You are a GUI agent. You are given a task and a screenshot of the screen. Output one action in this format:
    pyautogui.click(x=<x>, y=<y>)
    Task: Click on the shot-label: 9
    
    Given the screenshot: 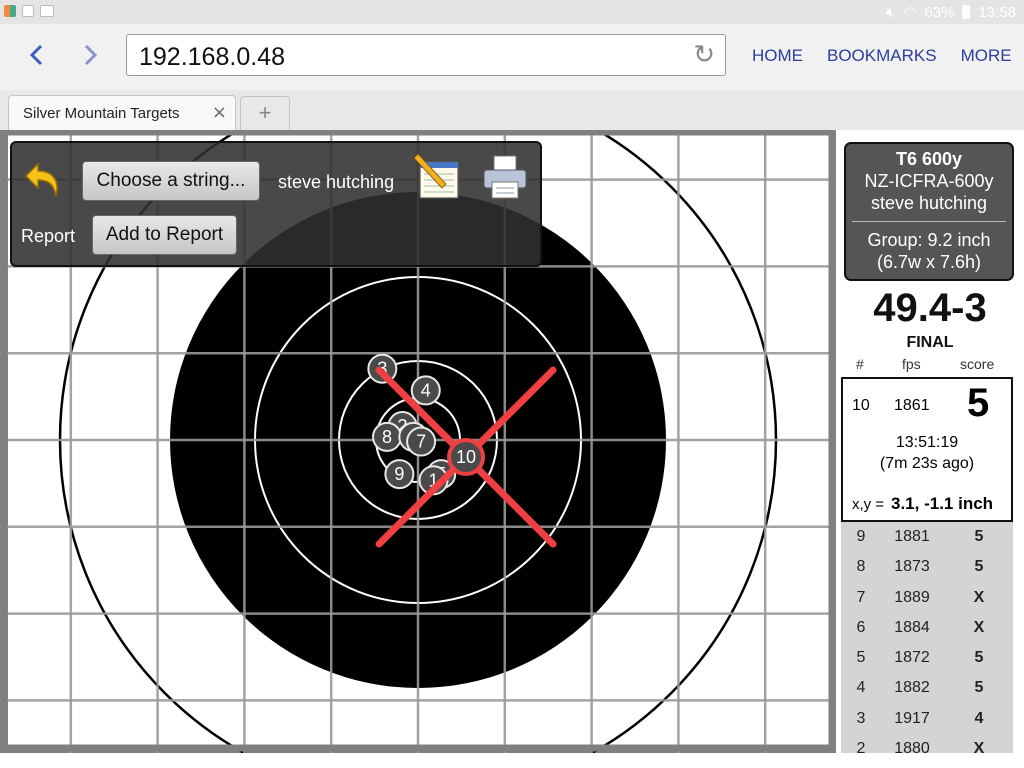 What is the action you would take?
    pyautogui.click(x=399, y=474)
    